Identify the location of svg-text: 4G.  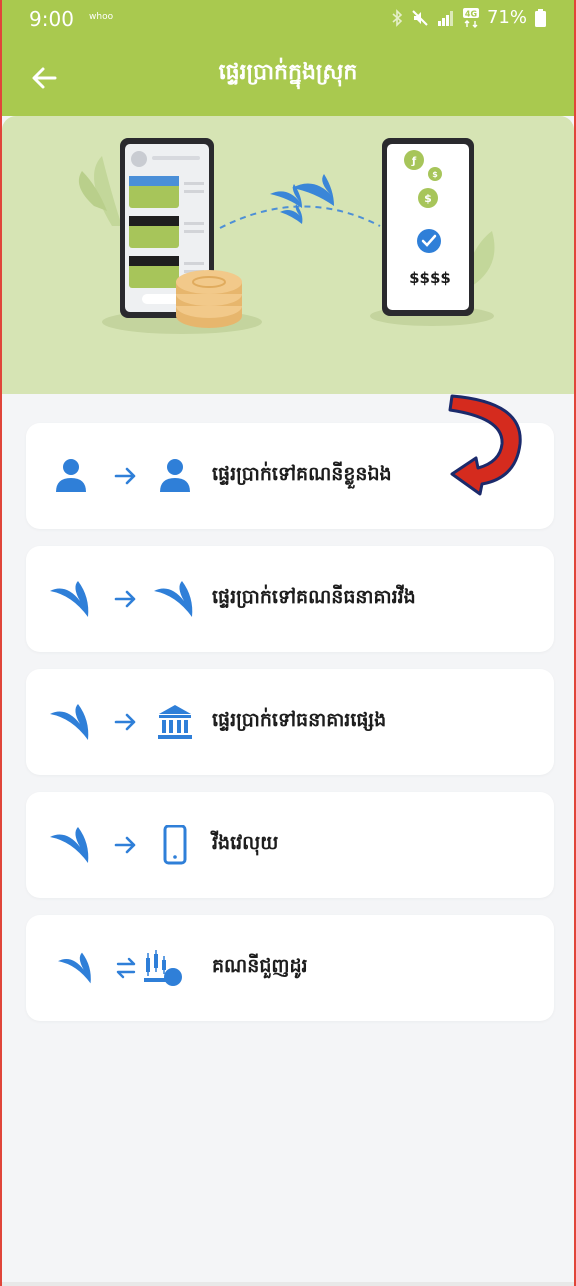
(471, 13).